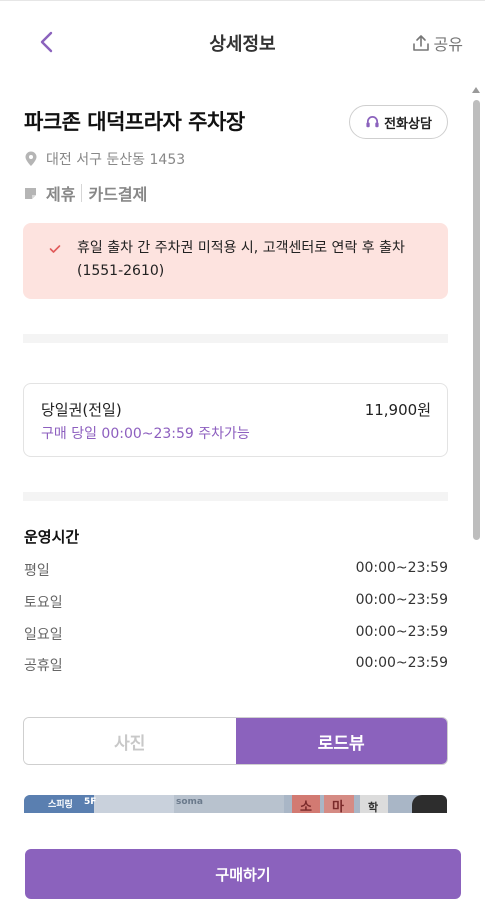  What do you see at coordinates (52, 537) in the screenshot?
I see `hours-title: 운영시간` at bounding box center [52, 537].